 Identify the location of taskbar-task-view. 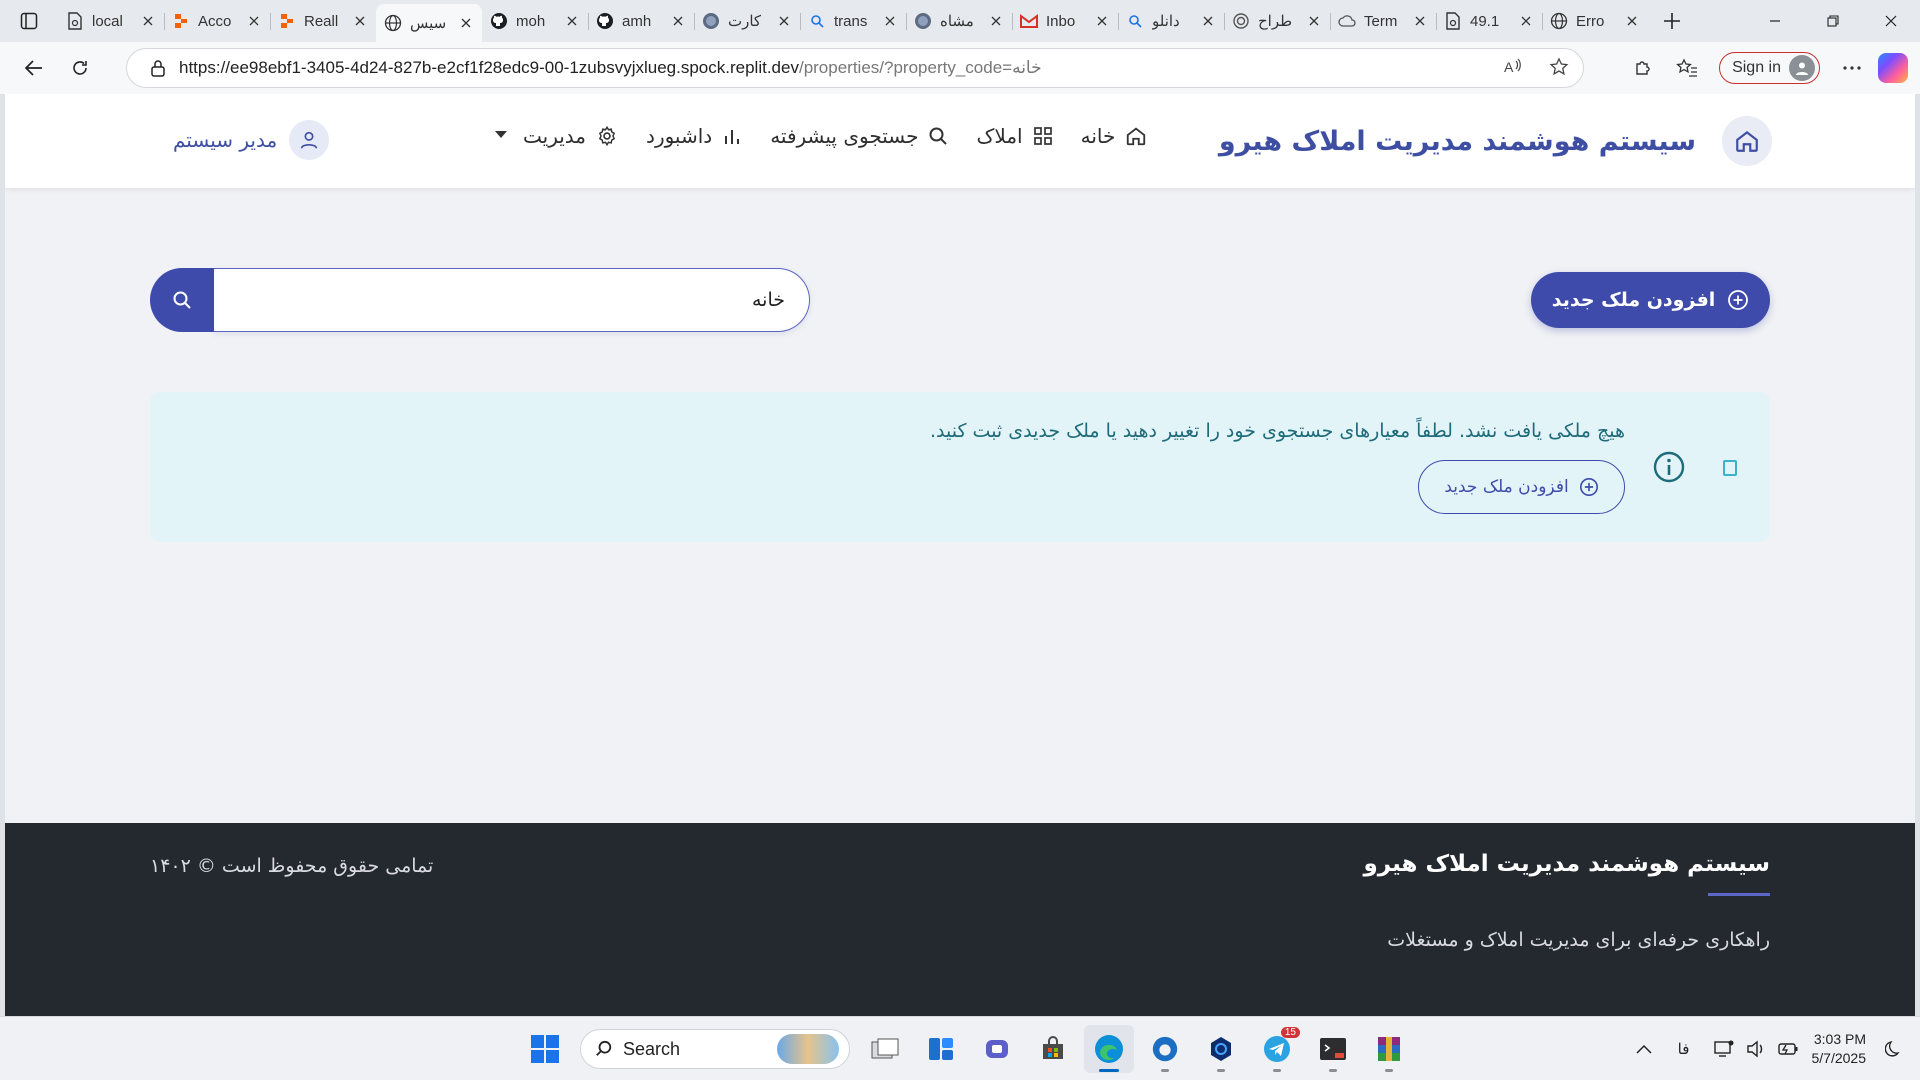
(885, 1049).